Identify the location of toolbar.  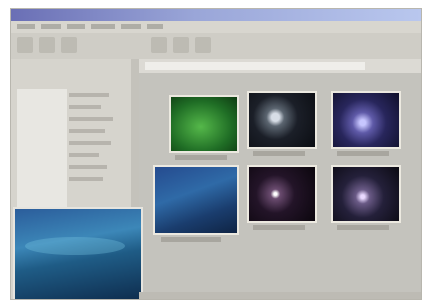
(216, 46).